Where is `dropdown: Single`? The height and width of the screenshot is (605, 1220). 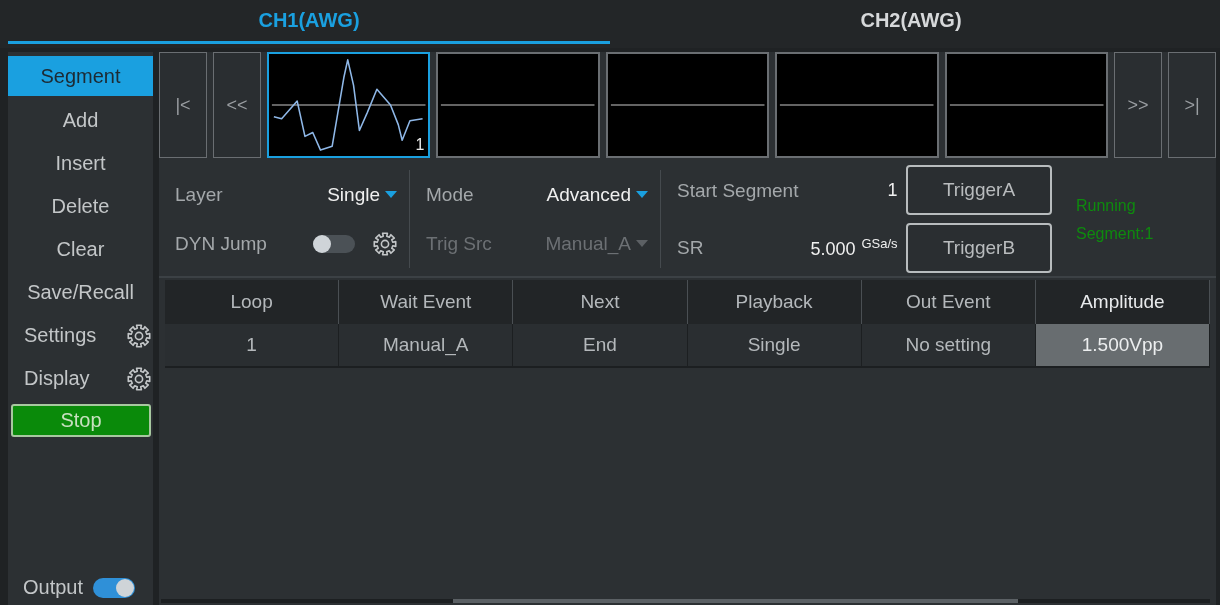
dropdown: Single is located at coordinates (362, 194).